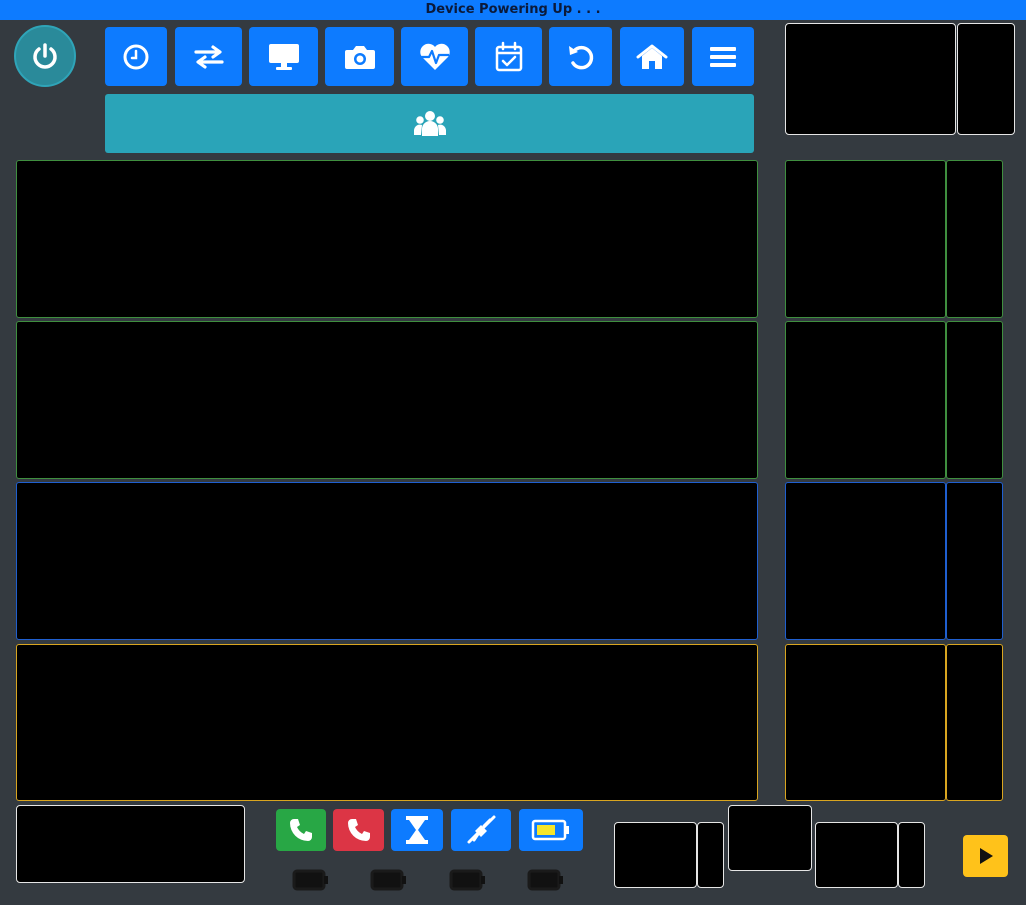 This screenshot has height=905, width=1026. I want to click on power-button, so click(45, 56).